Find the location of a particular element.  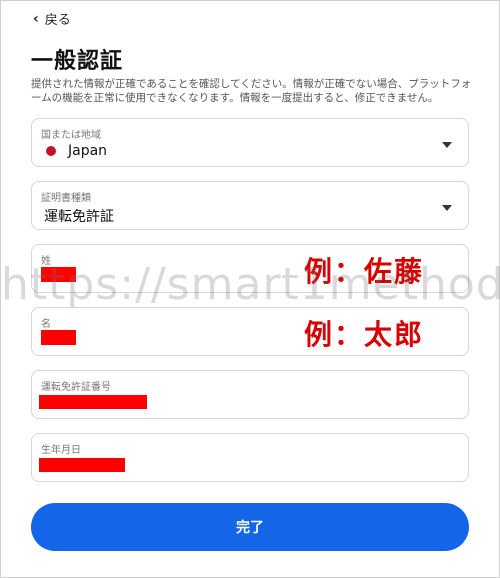

first-name-example: 例：太郎 is located at coordinates (364, 334).